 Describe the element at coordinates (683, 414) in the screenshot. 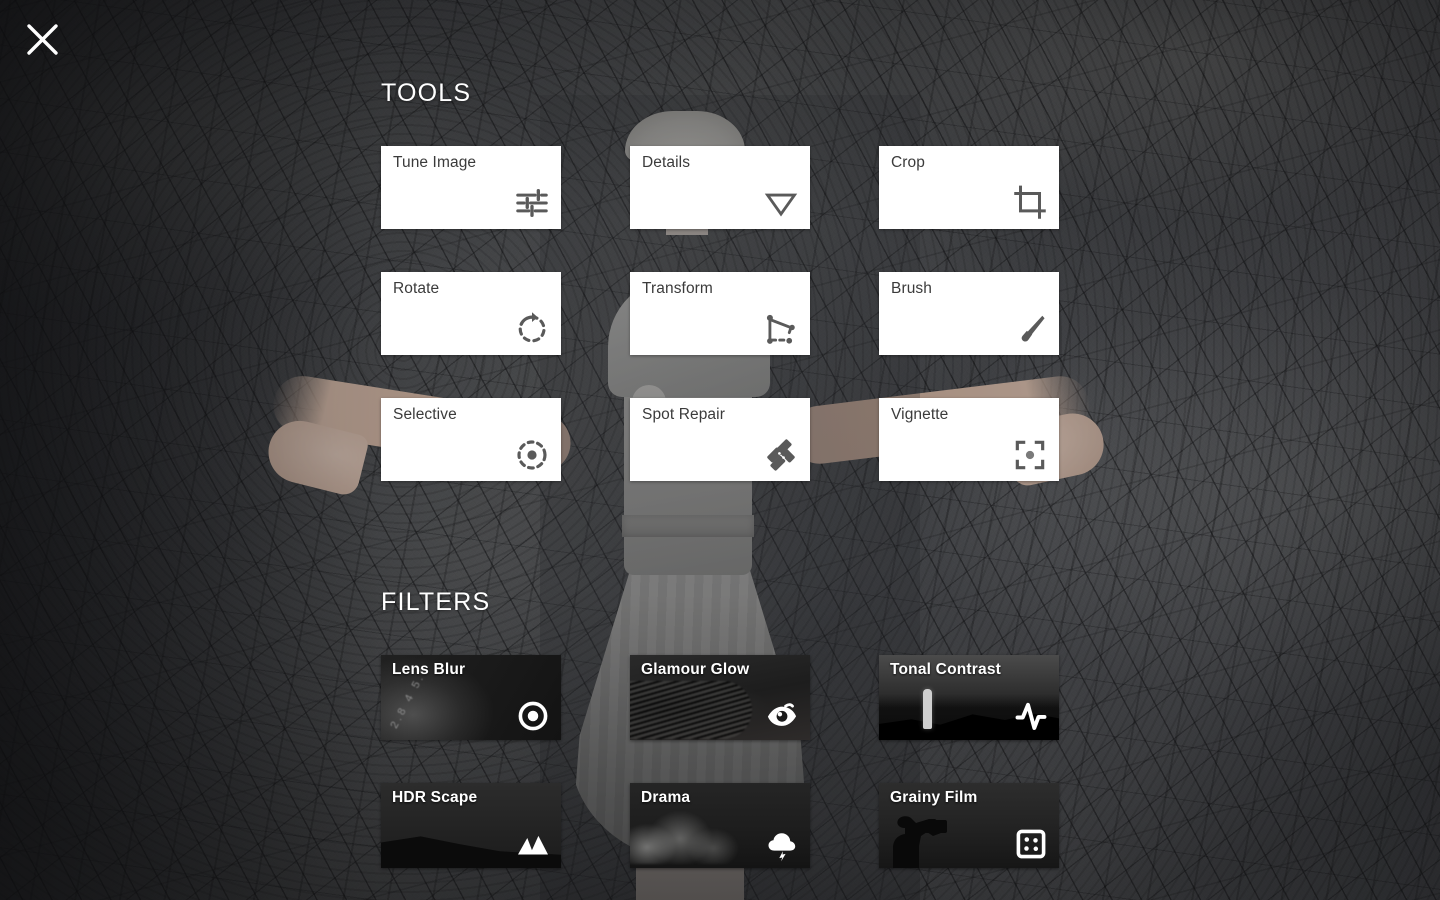

I see `tool-label: Spot Repair` at that location.